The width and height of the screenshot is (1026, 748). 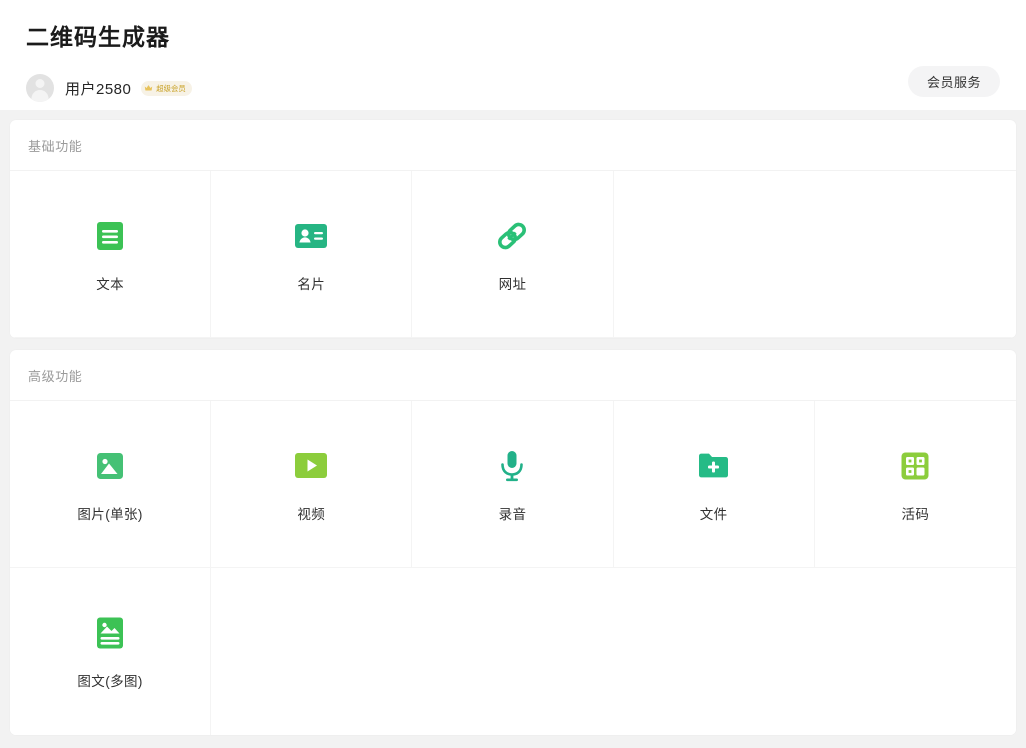 I want to click on function-item-video: 视频, so click(x=312, y=484).